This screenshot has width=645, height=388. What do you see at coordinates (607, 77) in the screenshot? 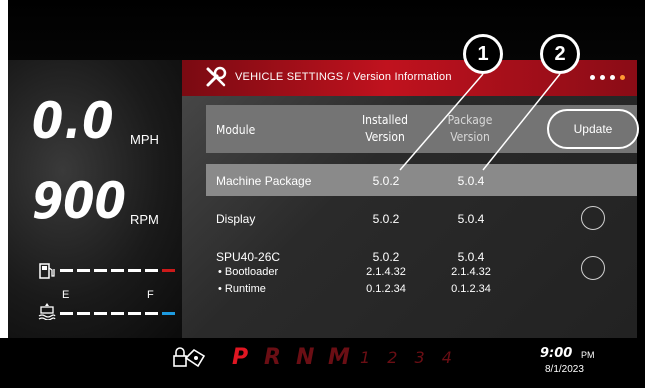
I see `page-indicator` at bounding box center [607, 77].